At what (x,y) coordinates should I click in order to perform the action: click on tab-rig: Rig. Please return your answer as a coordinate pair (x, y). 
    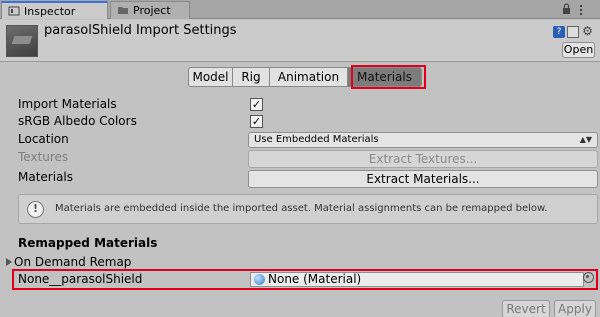
    Looking at the image, I should click on (251, 77).